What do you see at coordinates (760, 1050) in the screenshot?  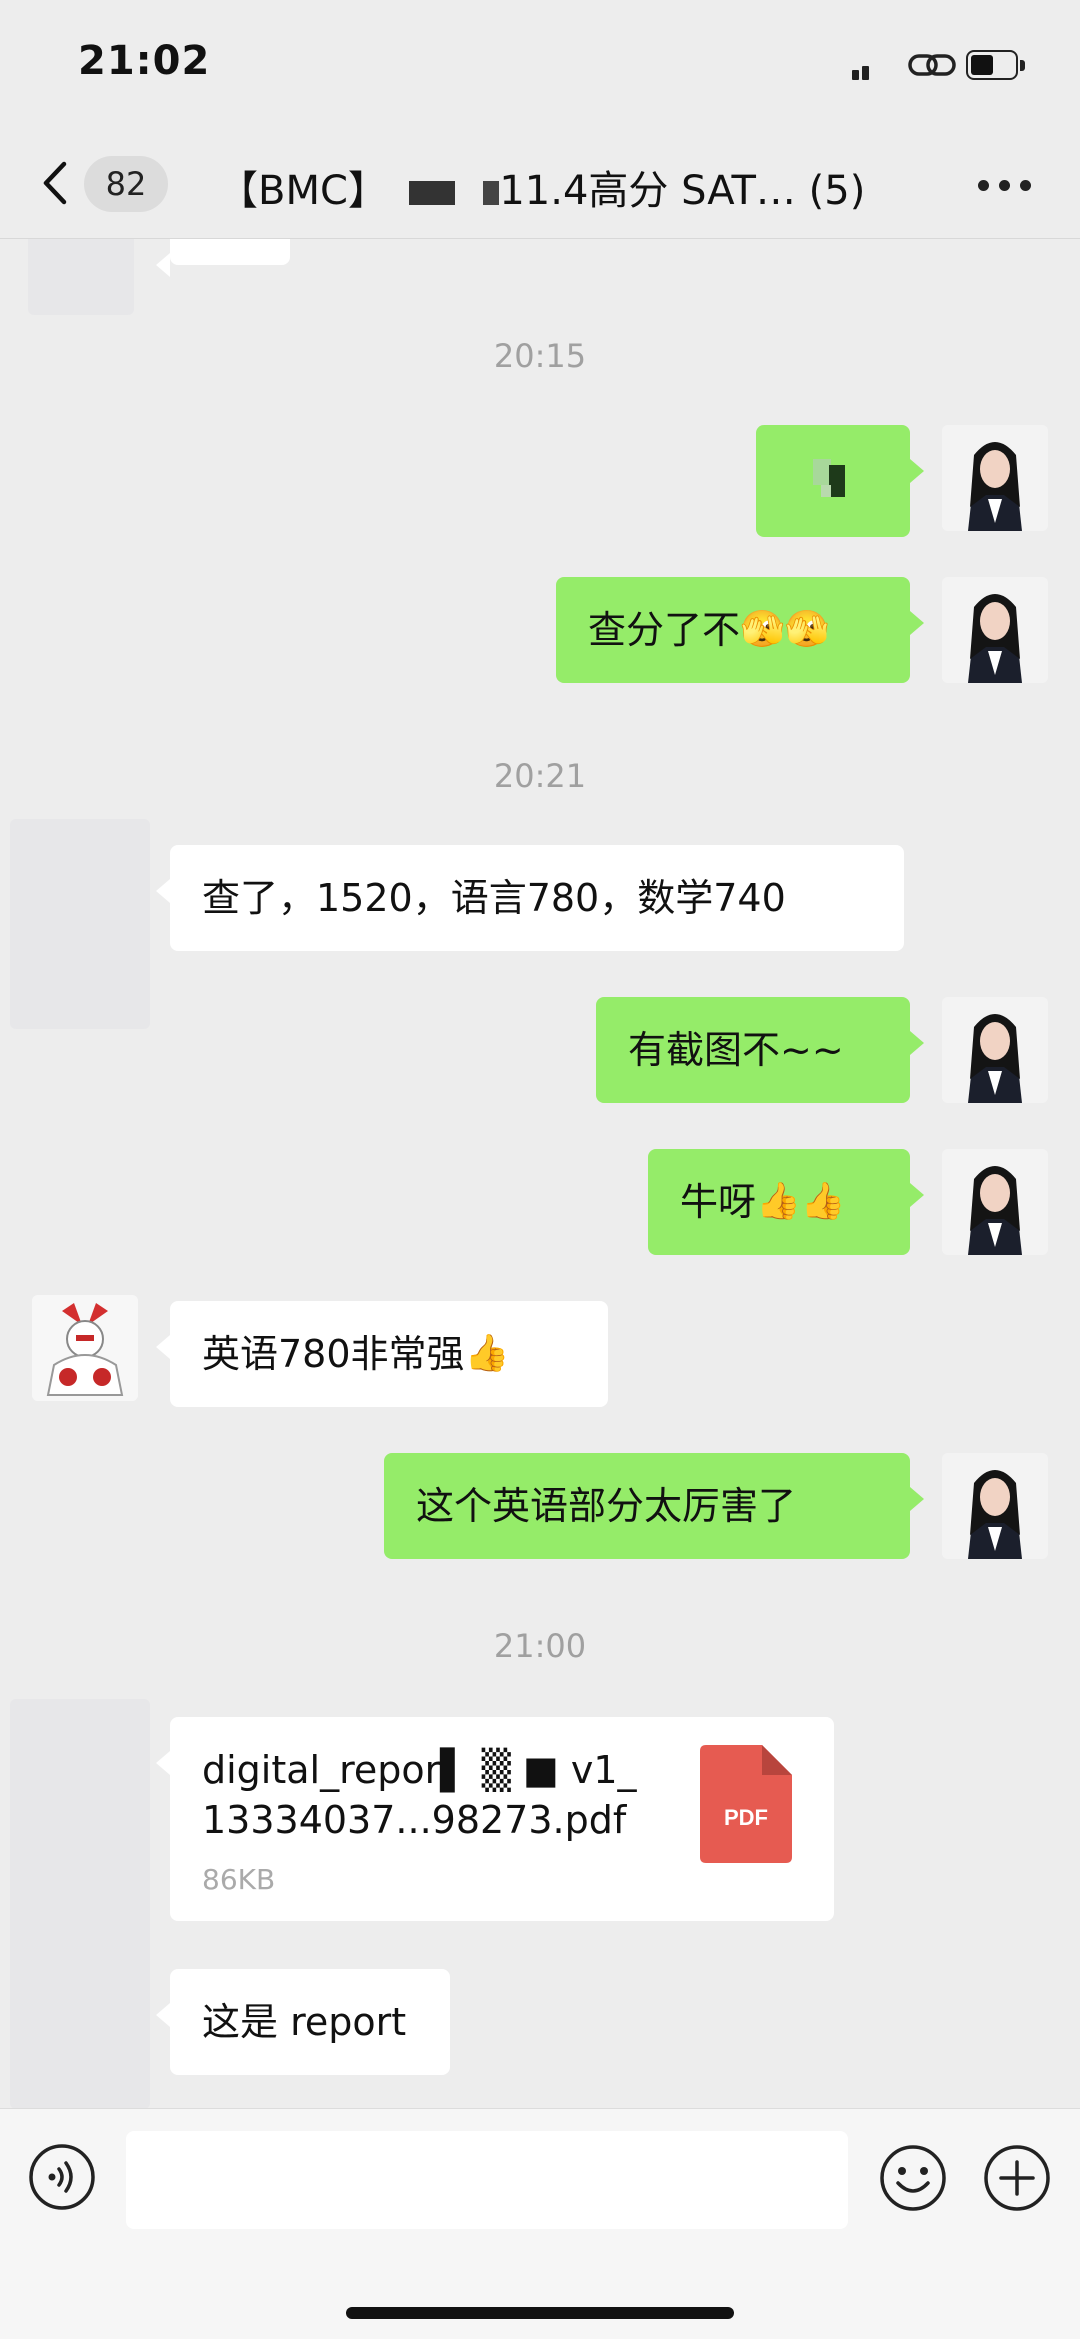 I see `message-bubble: 有截图不~~` at bounding box center [760, 1050].